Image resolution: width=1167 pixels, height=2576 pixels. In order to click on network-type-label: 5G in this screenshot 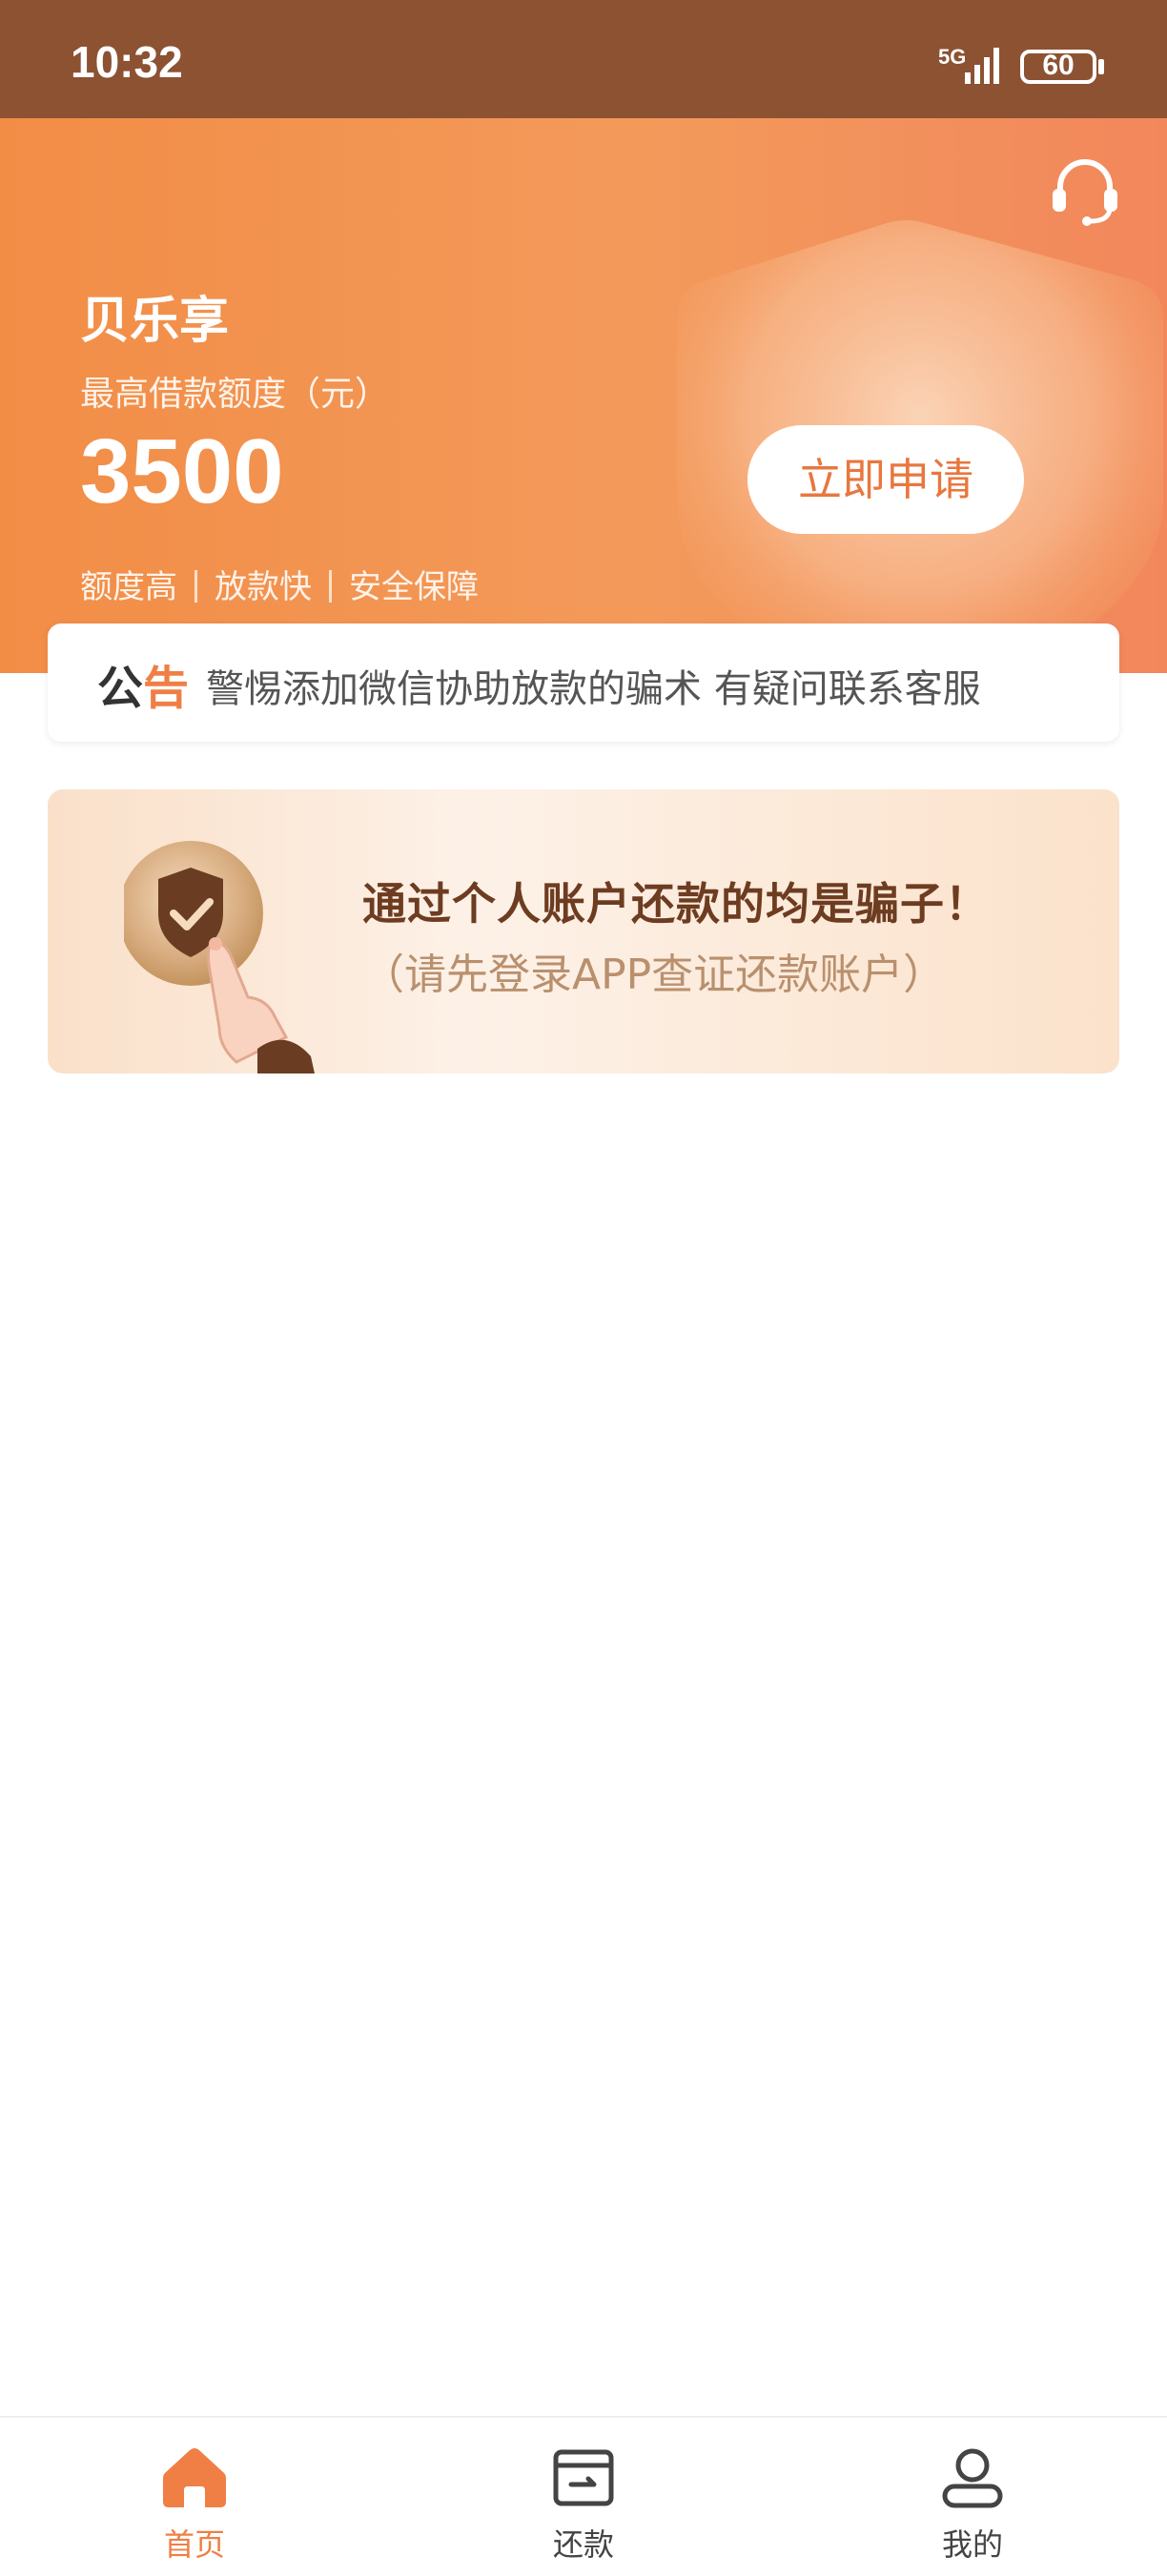, I will do `click(952, 57)`.